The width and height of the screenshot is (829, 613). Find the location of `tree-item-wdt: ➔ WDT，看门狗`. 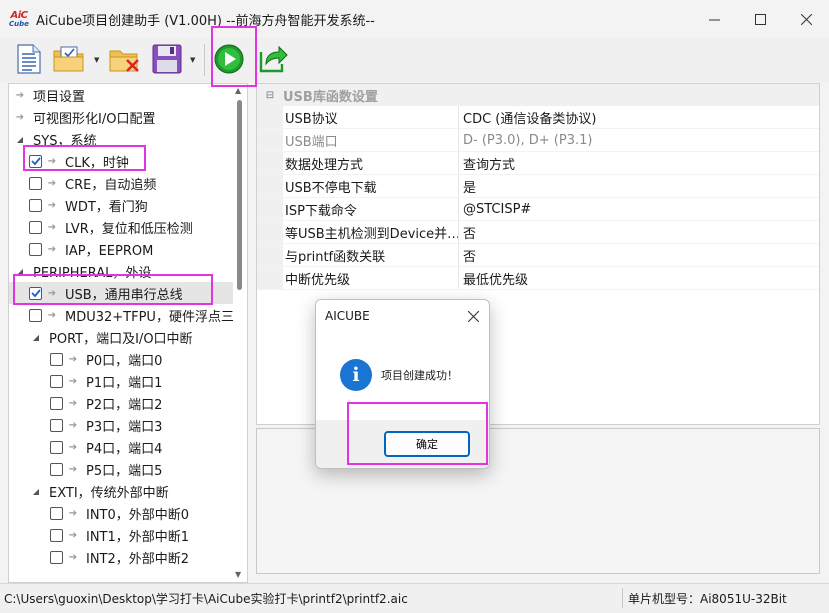

tree-item-wdt: ➔ WDT，看门狗 is located at coordinates (88, 205).